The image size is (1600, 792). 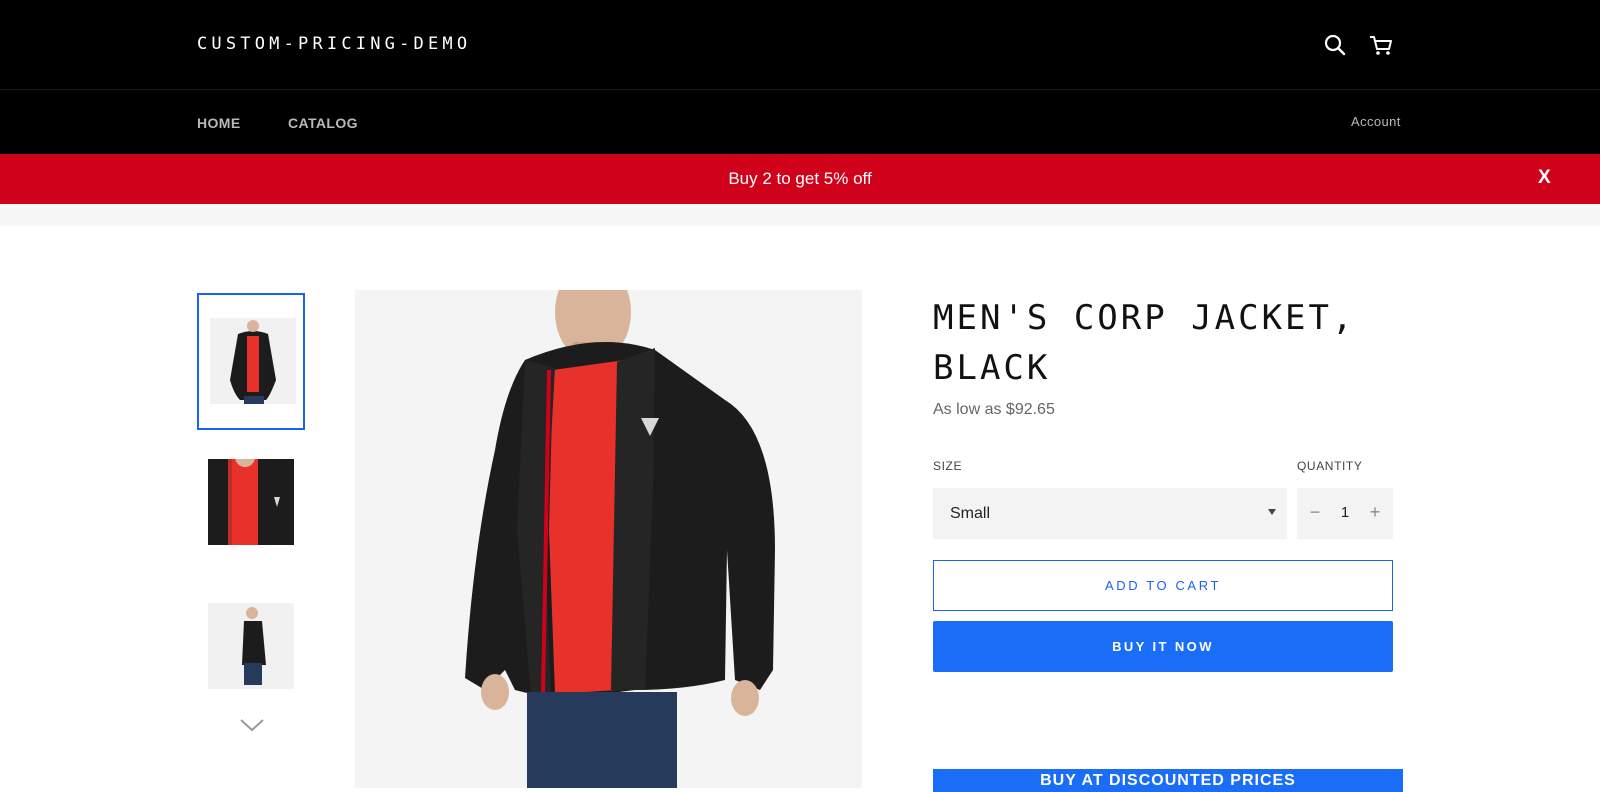 What do you see at coordinates (1168, 780) in the screenshot?
I see `discount-prices-button: BUY AT DISCOUNTED PRICES` at bounding box center [1168, 780].